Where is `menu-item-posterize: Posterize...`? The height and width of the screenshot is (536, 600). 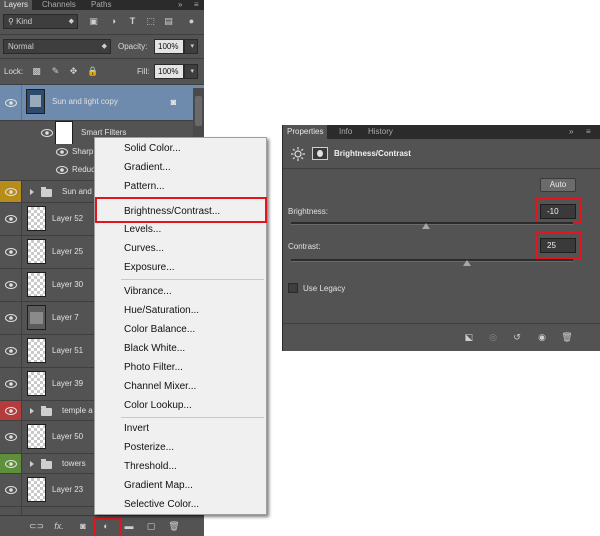 menu-item-posterize: Posterize... is located at coordinates (149, 448).